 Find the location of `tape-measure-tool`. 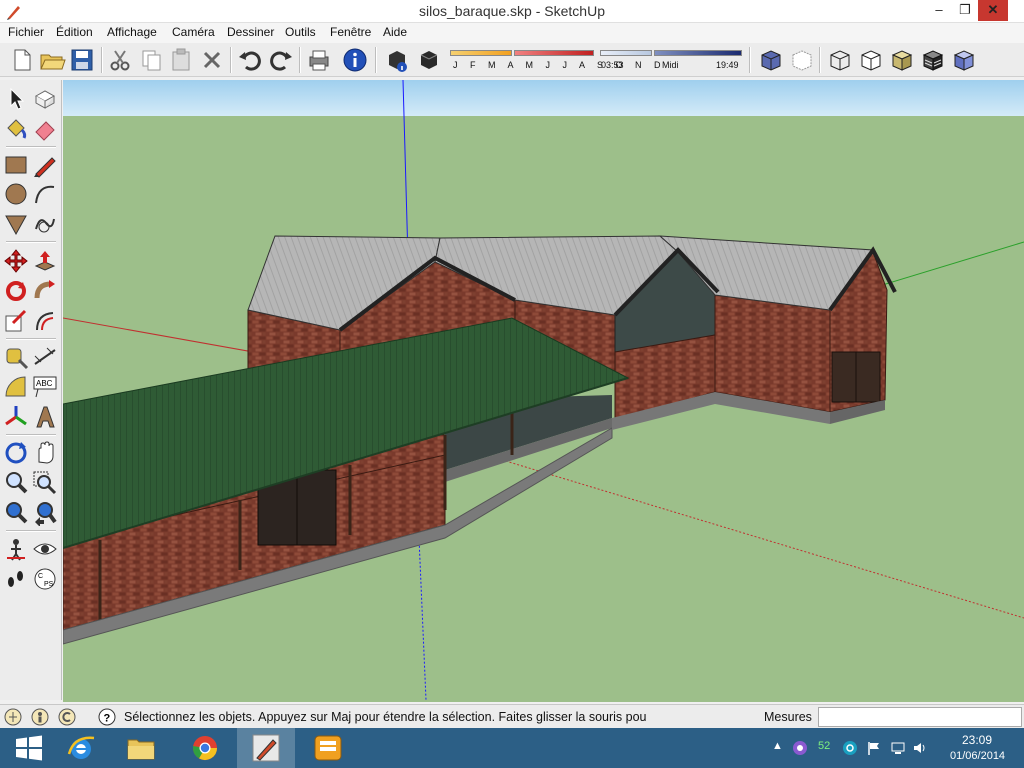

tape-measure-tool is located at coordinates (16, 357).